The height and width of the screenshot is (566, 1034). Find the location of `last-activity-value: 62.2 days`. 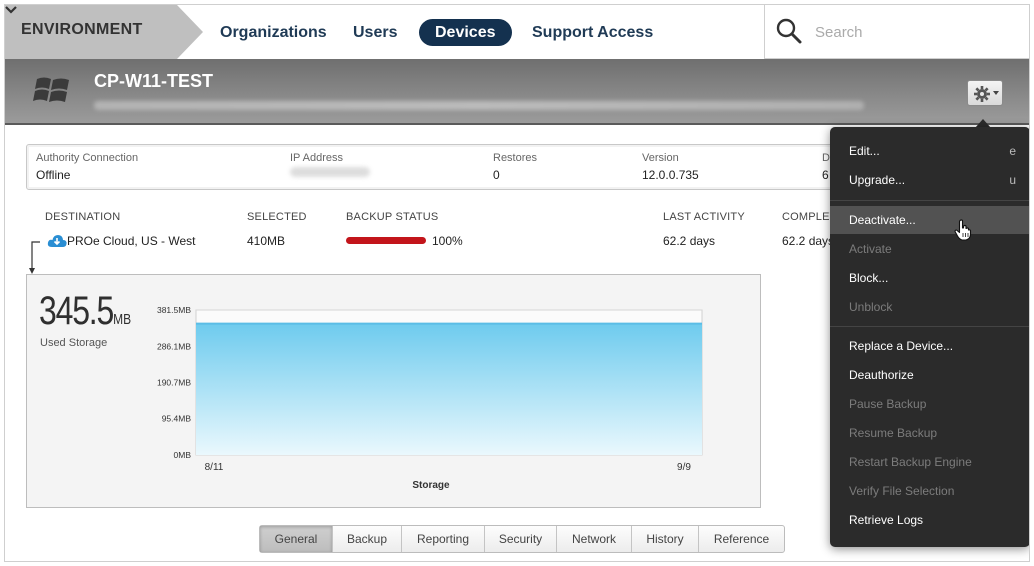

last-activity-value: 62.2 days is located at coordinates (689, 241).